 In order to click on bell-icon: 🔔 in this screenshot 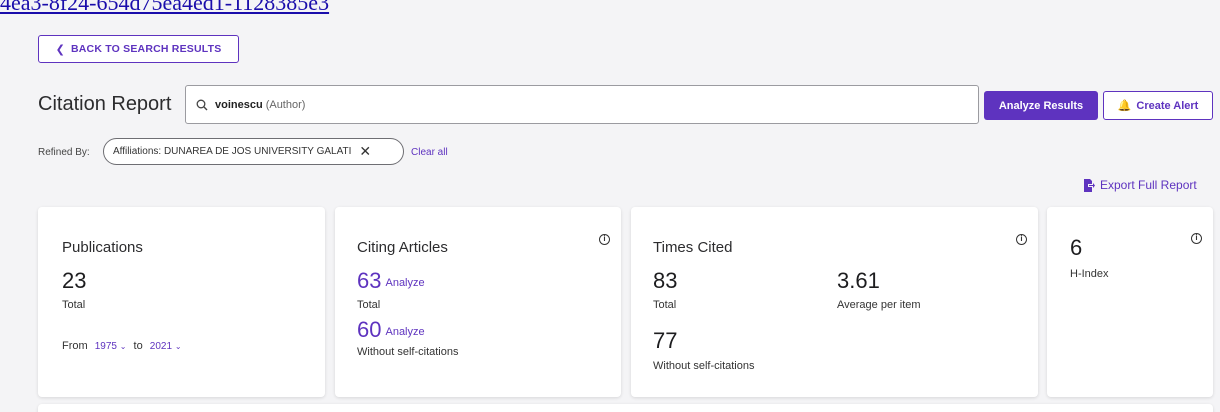, I will do `click(1124, 106)`.